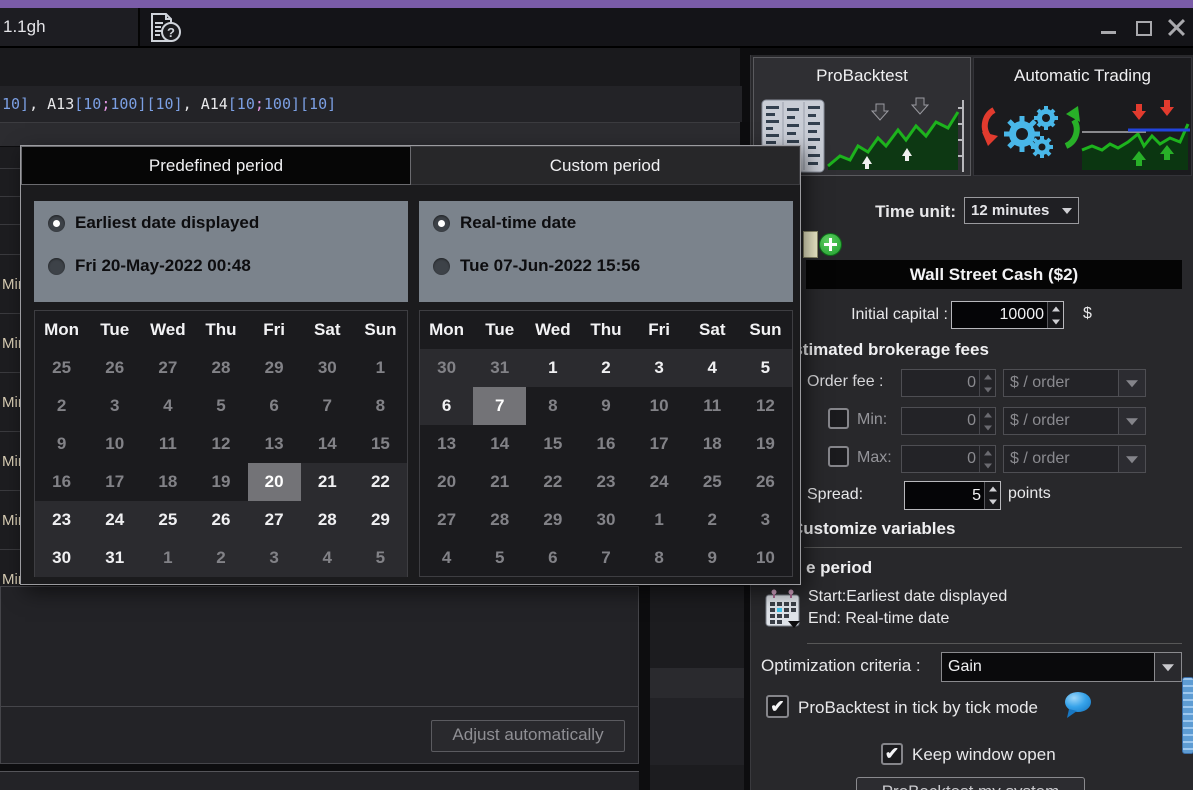  I want to click on minimize-icon, so click(1109, 28).